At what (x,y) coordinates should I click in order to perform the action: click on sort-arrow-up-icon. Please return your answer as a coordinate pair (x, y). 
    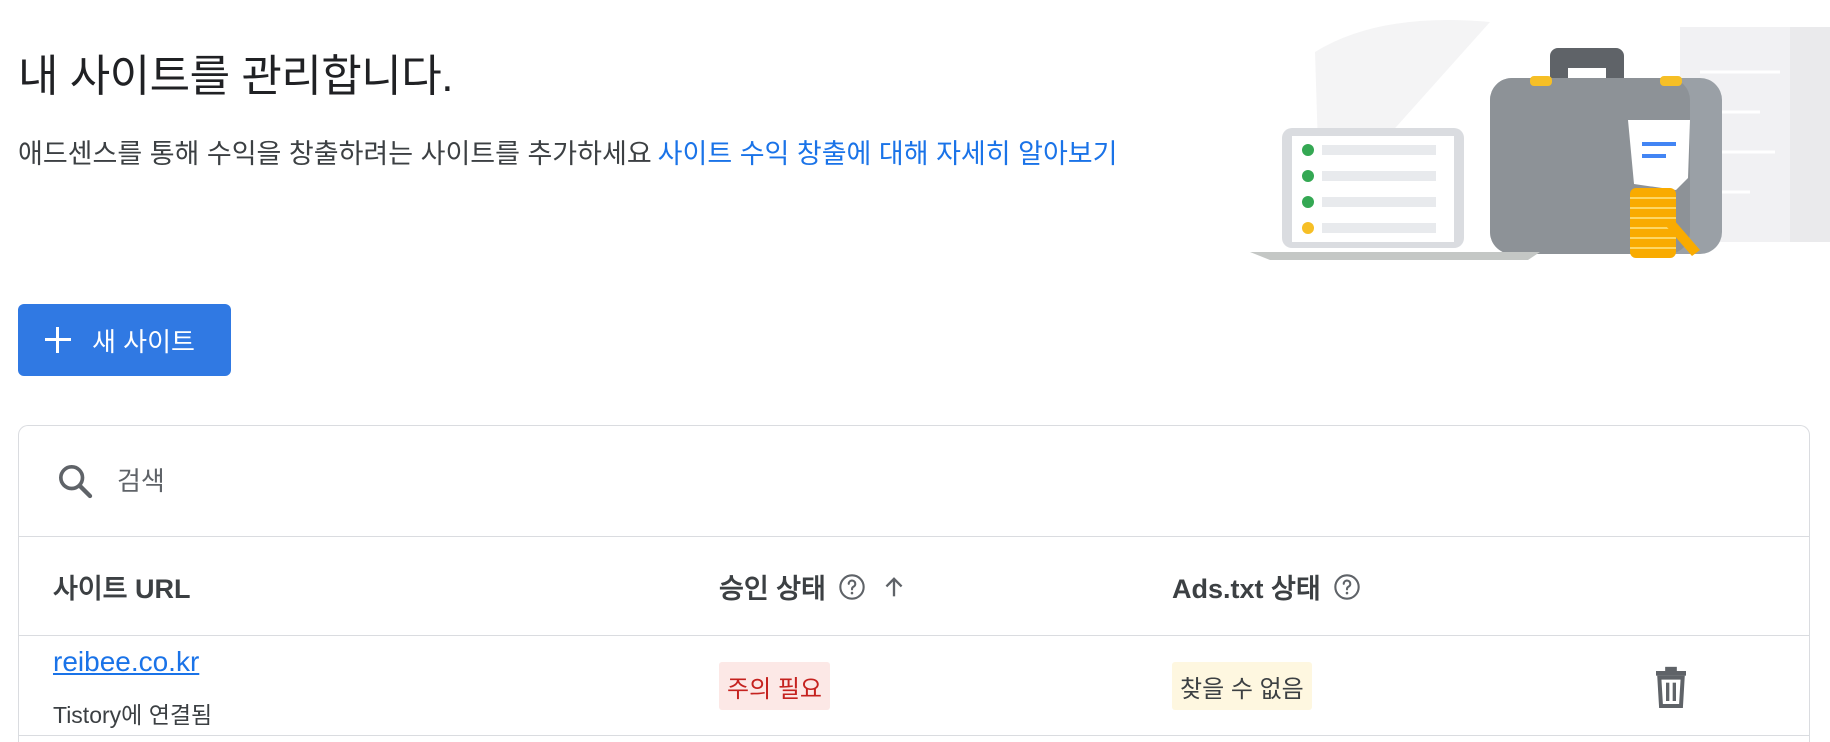
    Looking at the image, I should click on (894, 587).